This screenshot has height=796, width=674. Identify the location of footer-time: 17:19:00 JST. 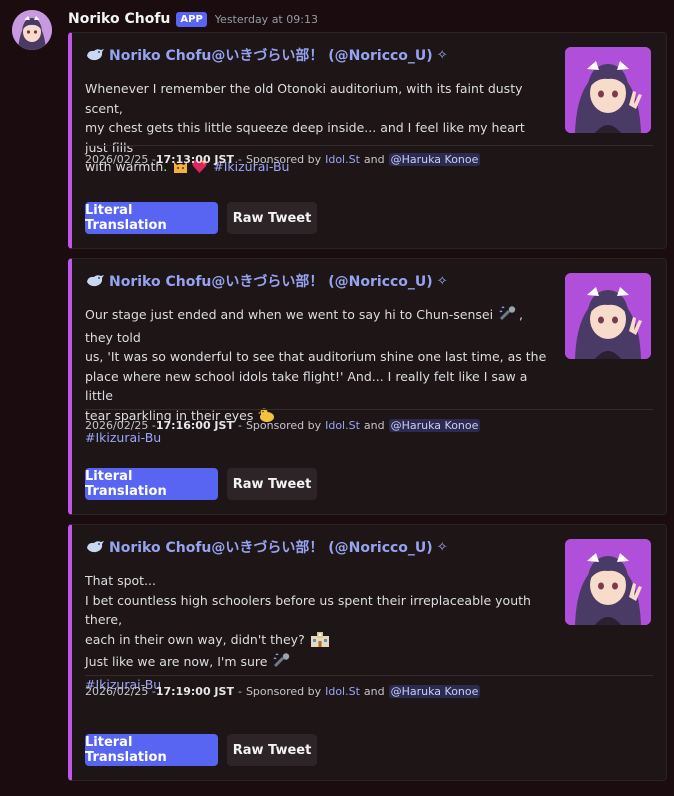
(194, 691).